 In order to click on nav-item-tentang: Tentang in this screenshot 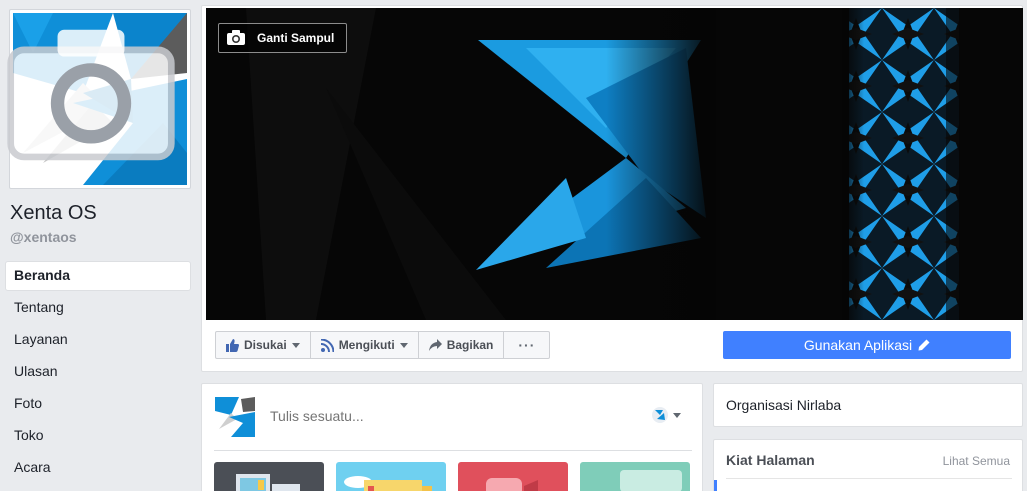, I will do `click(98, 309)`.